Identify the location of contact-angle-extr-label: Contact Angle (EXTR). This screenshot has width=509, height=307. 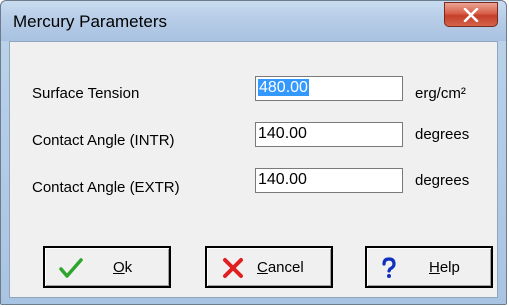
(106, 187).